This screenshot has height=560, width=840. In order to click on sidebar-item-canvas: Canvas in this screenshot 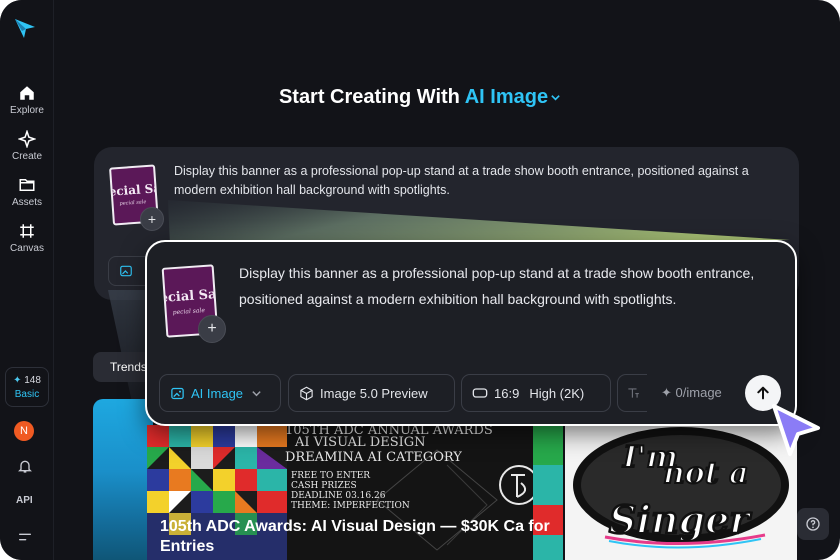, I will do `click(27, 242)`.